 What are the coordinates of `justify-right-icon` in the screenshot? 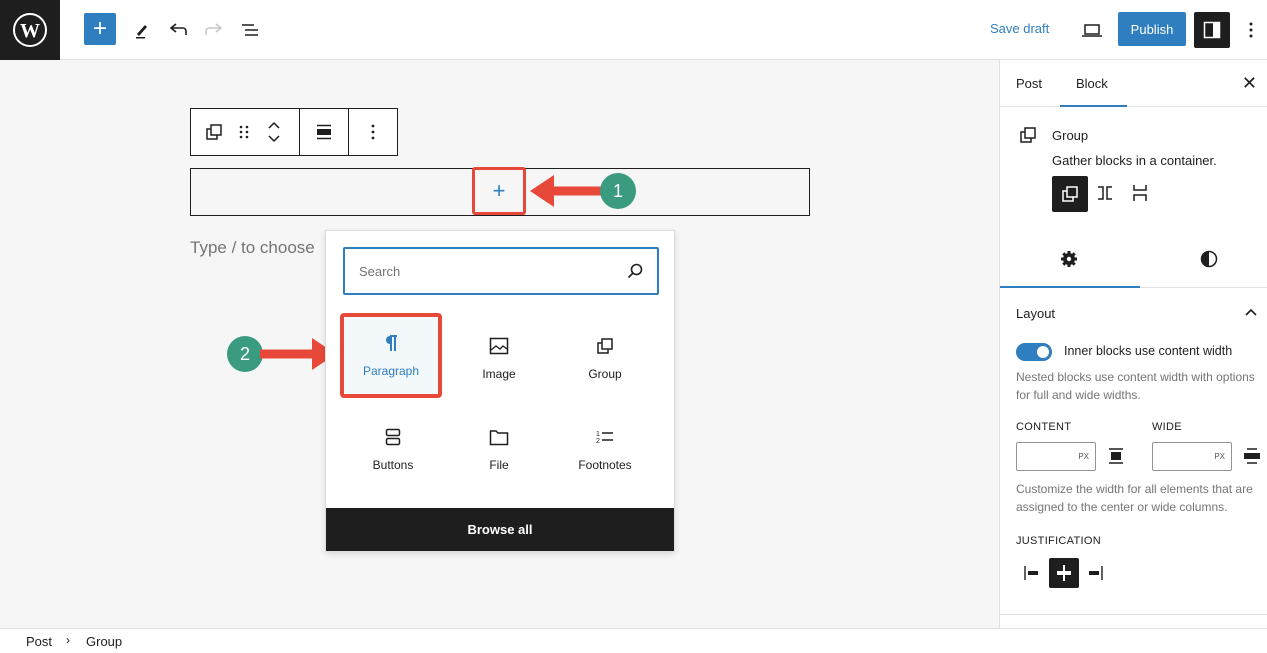 It's located at (1096, 573).